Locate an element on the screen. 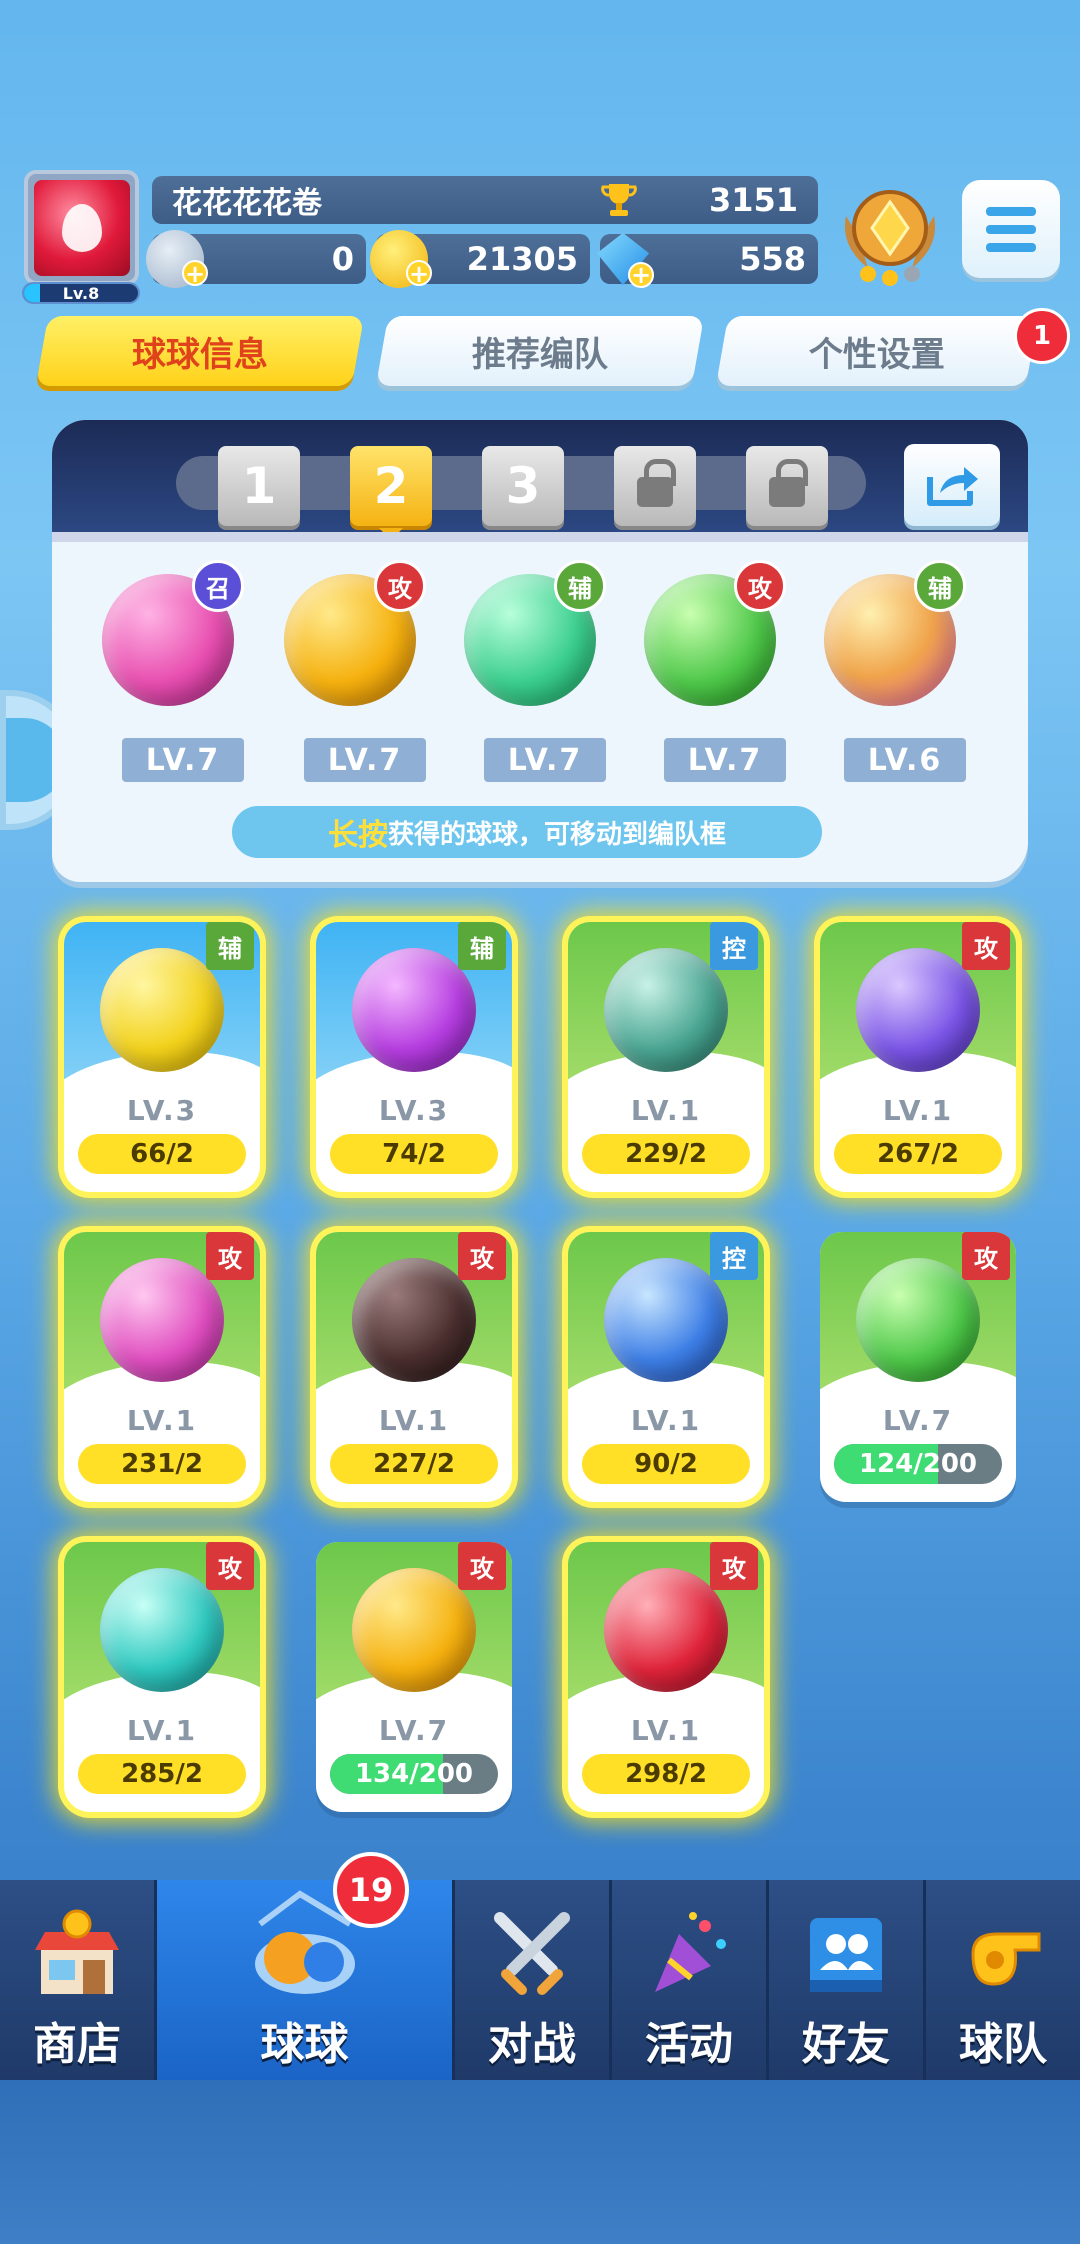 The height and width of the screenshot is (2244, 1080). shop-icon is located at coordinates (77, 1951).